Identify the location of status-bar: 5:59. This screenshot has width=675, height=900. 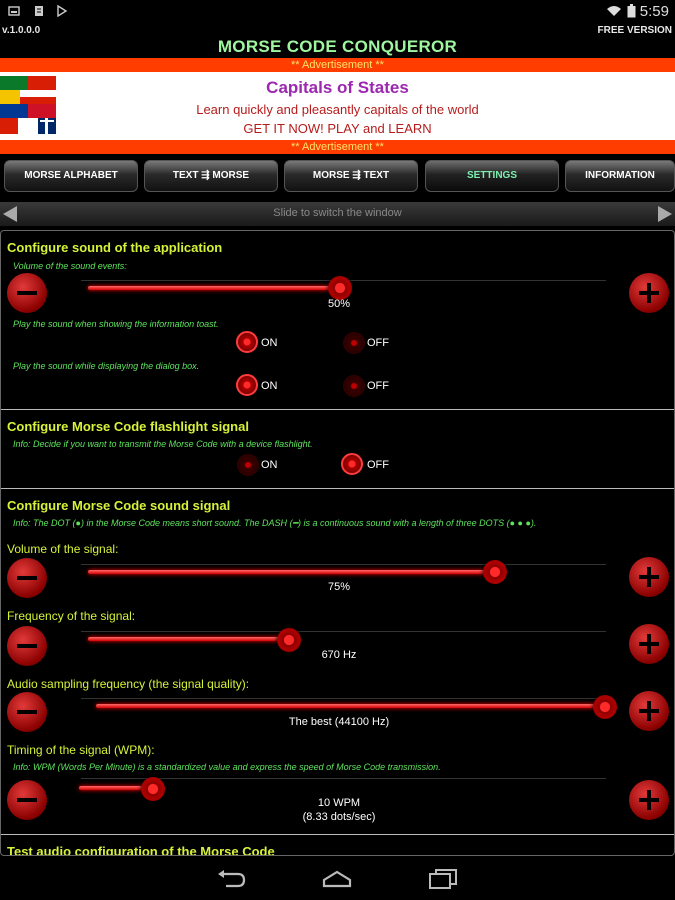
(337, 12).